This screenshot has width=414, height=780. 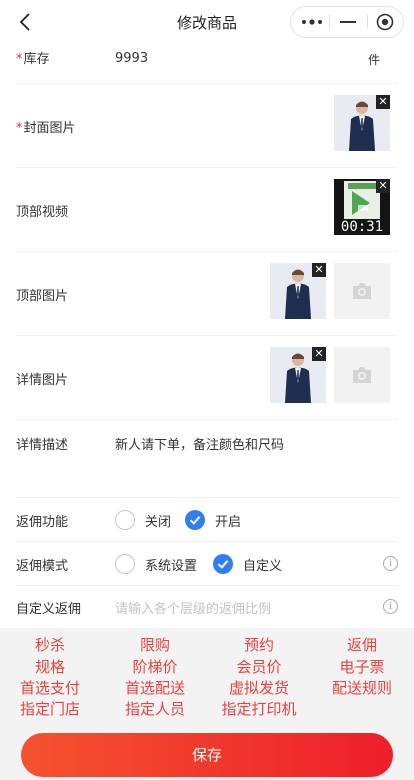 I want to click on top-video: 00:31 ✕, so click(x=362, y=207).